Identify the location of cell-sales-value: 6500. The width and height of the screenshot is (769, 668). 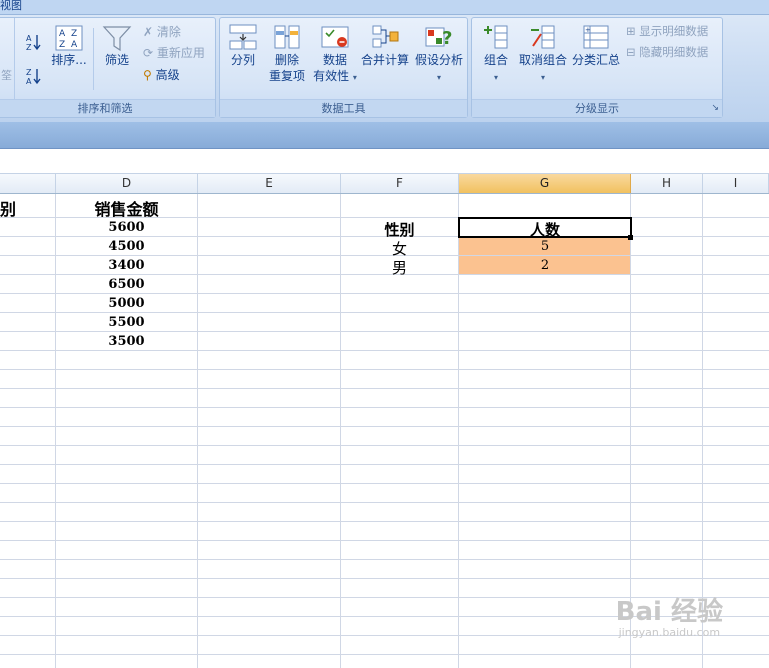
(126, 284).